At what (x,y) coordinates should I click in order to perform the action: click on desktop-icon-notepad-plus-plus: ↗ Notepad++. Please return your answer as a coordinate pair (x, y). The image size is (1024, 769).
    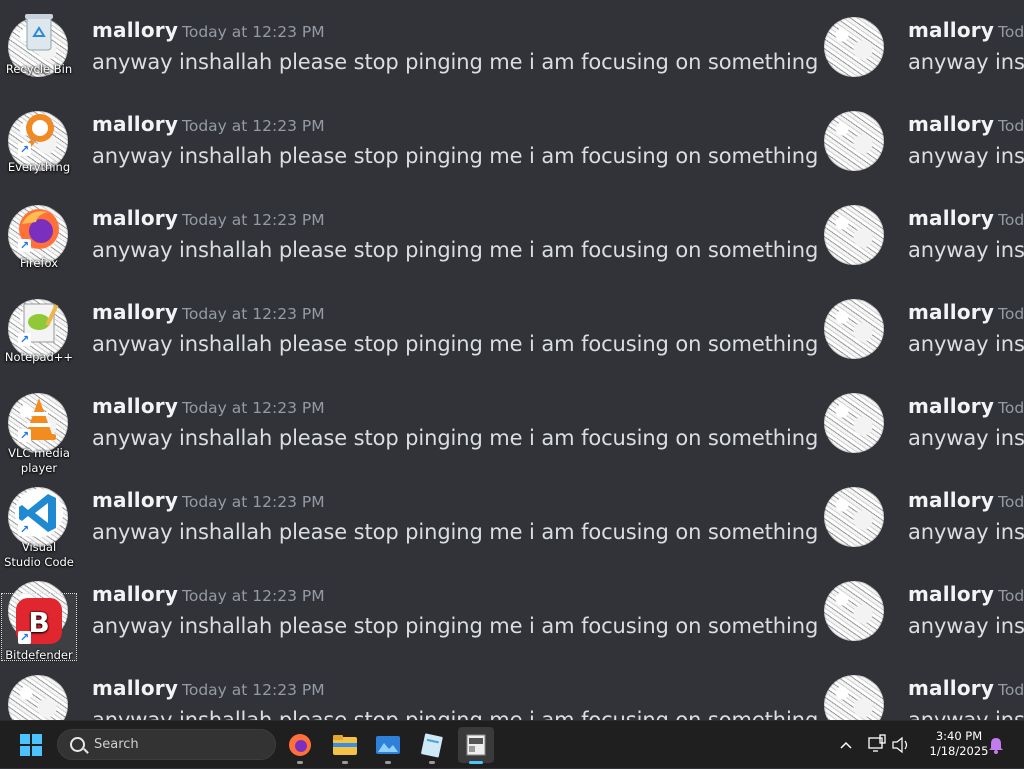
    Looking at the image, I should click on (39, 331).